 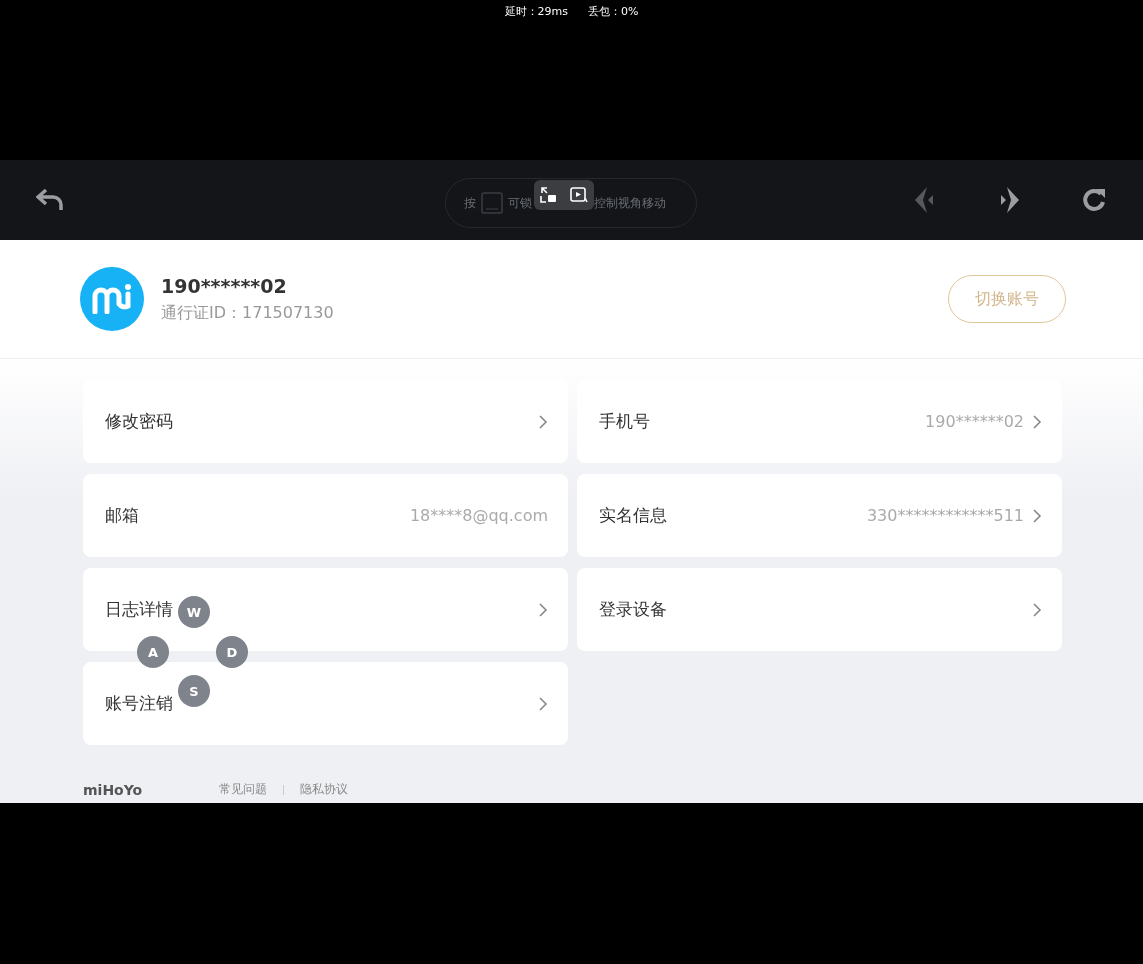 What do you see at coordinates (247, 313) in the screenshot?
I see `pass-id-text: 通行证ID：171507130` at bounding box center [247, 313].